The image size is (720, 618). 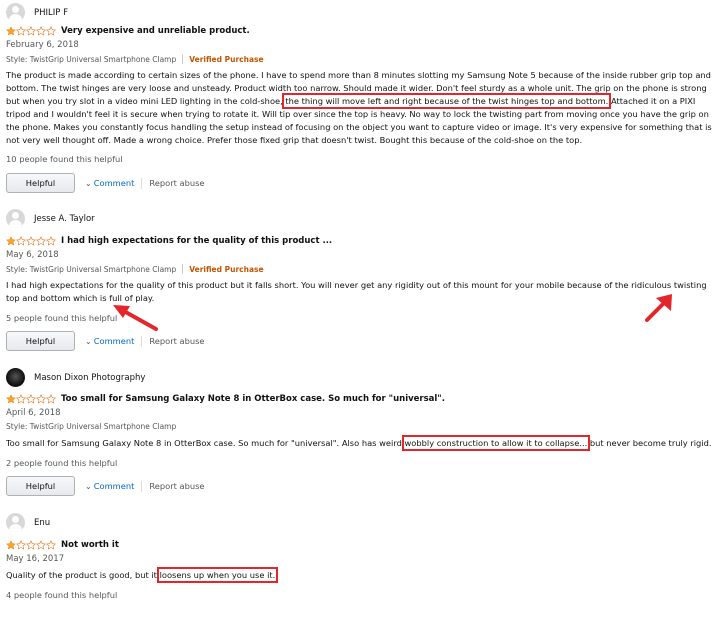 I want to click on author-name: PHILIP F, so click(x=51, y=13).